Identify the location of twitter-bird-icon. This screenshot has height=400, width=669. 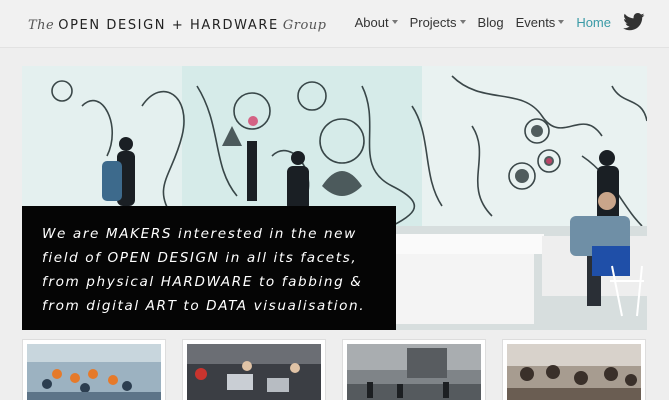
(634, 22).